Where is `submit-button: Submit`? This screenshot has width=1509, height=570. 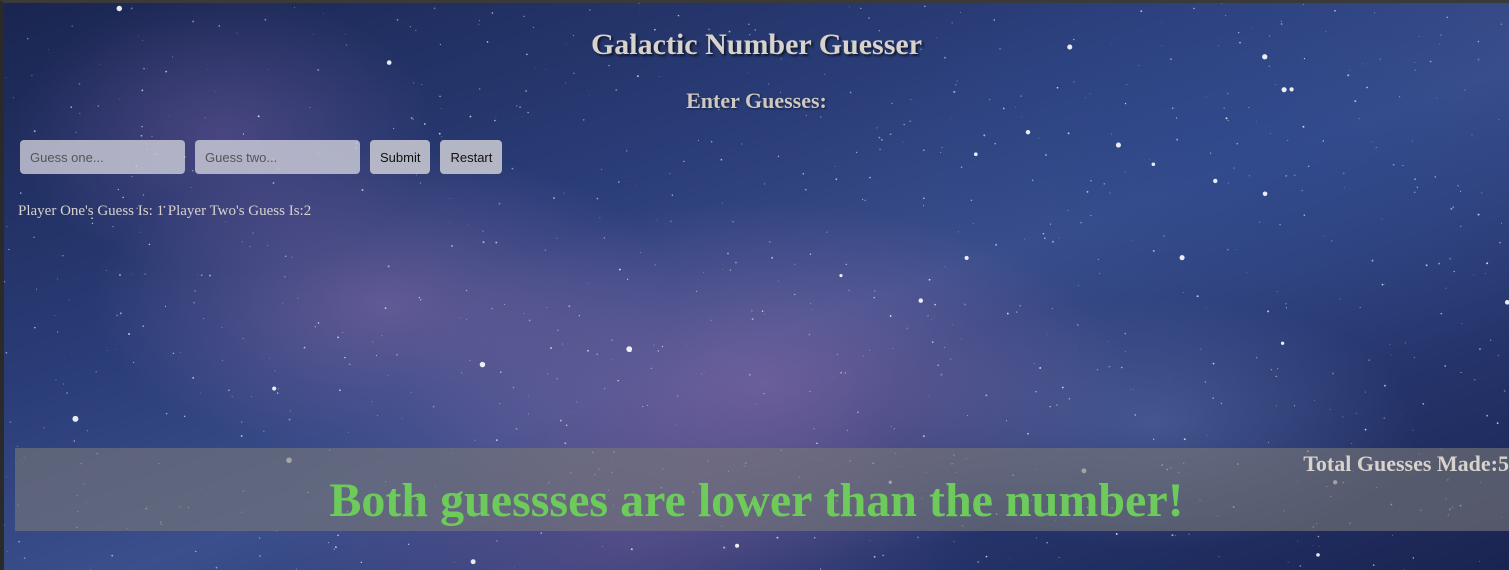
submit-button: Submit is located at coordinates (400, 157).